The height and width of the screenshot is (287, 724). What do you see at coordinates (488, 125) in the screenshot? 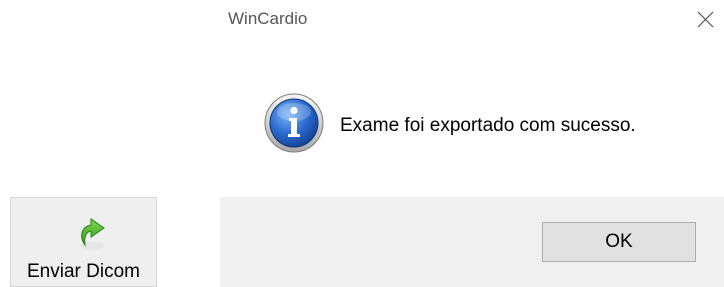
I see `dialog-message: Exame foi exportado com sucesso.` at bounding box center [488, 125].